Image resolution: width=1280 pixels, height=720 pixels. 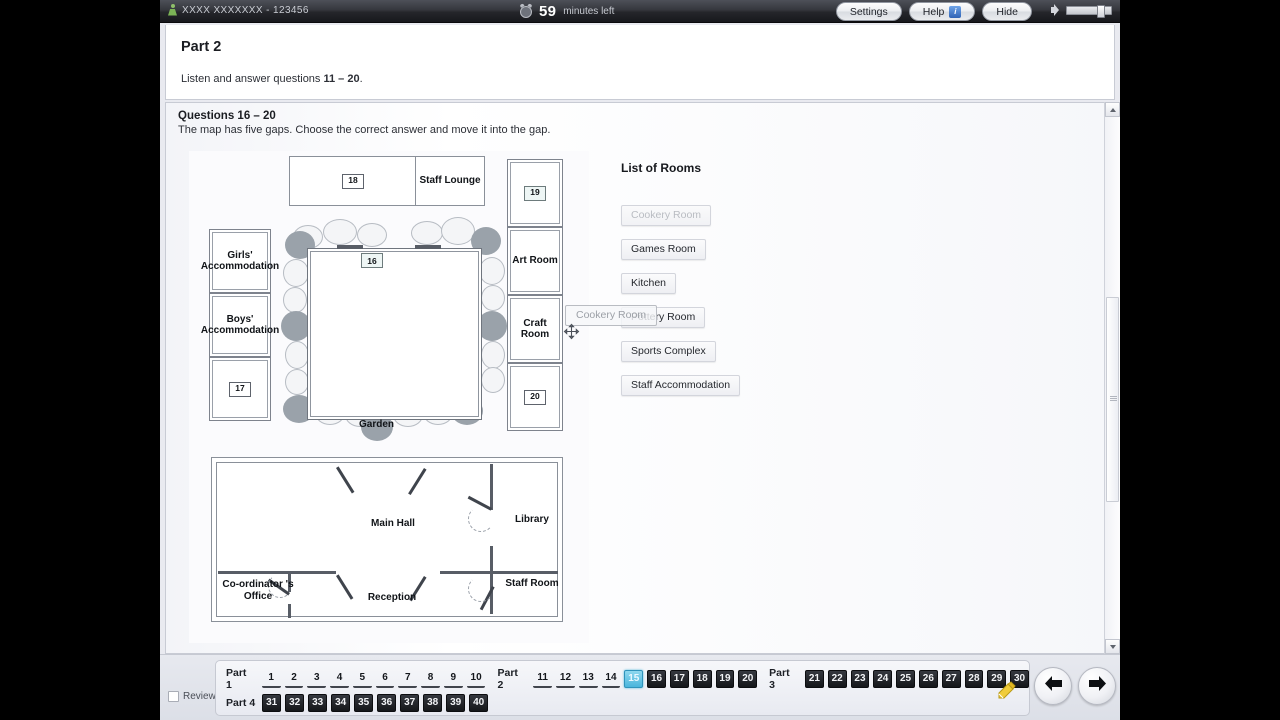 I want to click on volume-control, so click(x=1081, y=11).